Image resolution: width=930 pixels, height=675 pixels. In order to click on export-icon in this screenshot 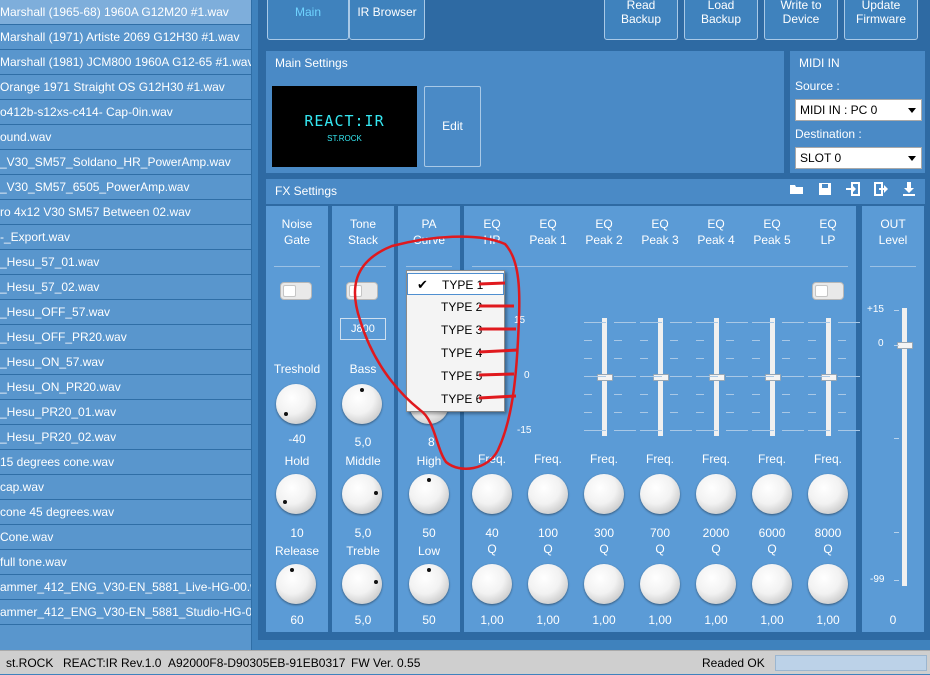, I will do `click(881, 189)`.